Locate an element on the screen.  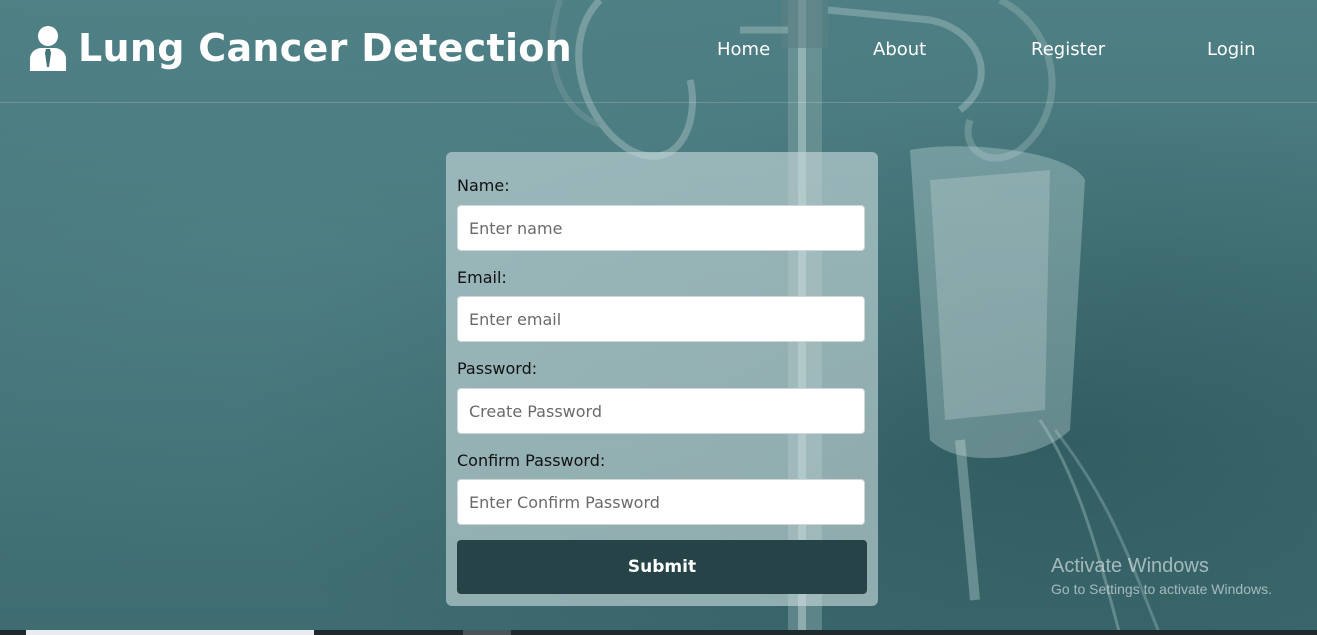
submit-button: Submit is located at coordinates (662, 567).